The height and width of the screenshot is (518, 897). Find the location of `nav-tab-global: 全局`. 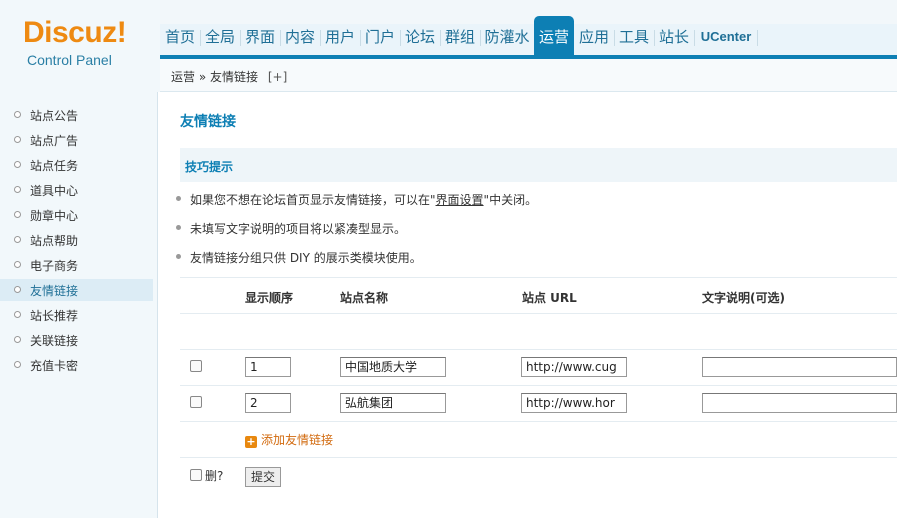

nav-tab-global: 全局 is located at coordinates (220, 36).